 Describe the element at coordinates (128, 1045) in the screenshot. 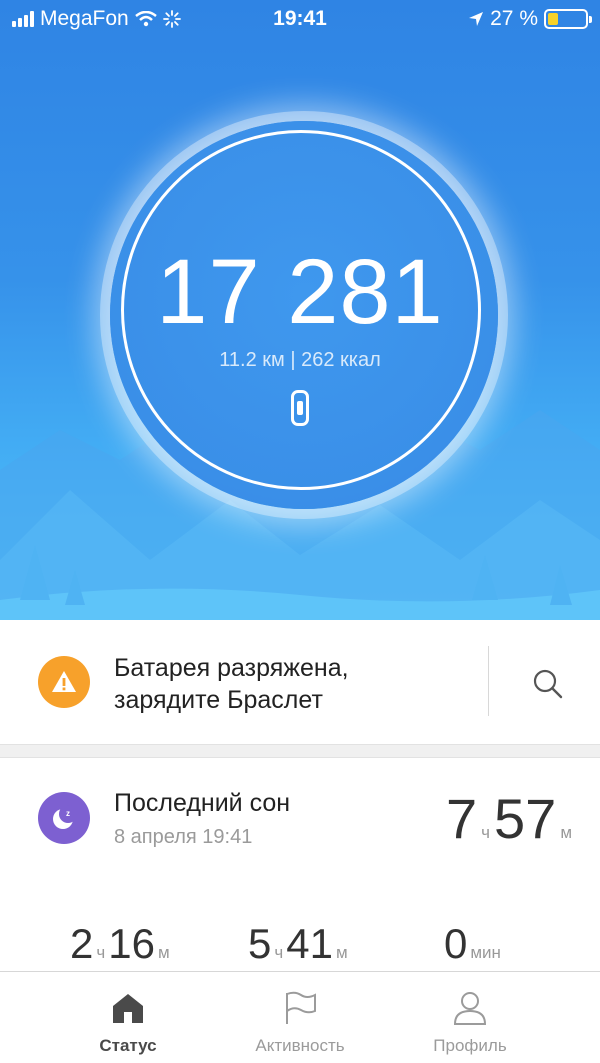

I see `tab-label: Статус` at that location.